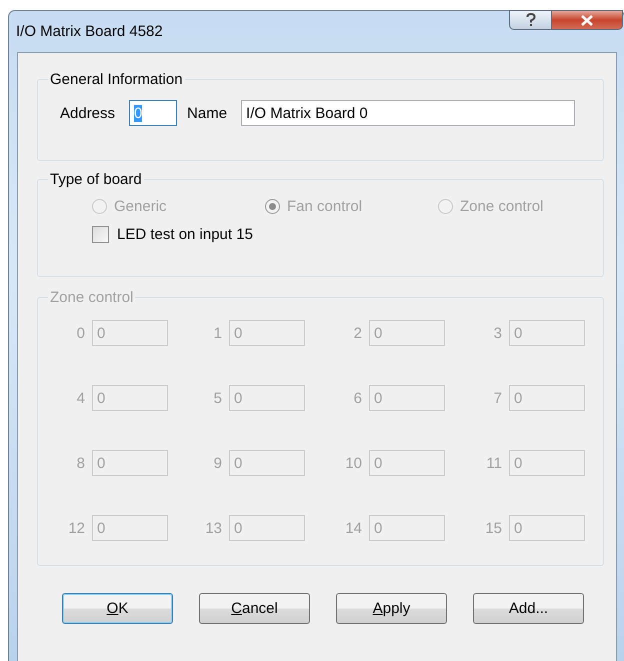  I want to click on name-field: I/O Matrix Board 0, so click(408, 113).